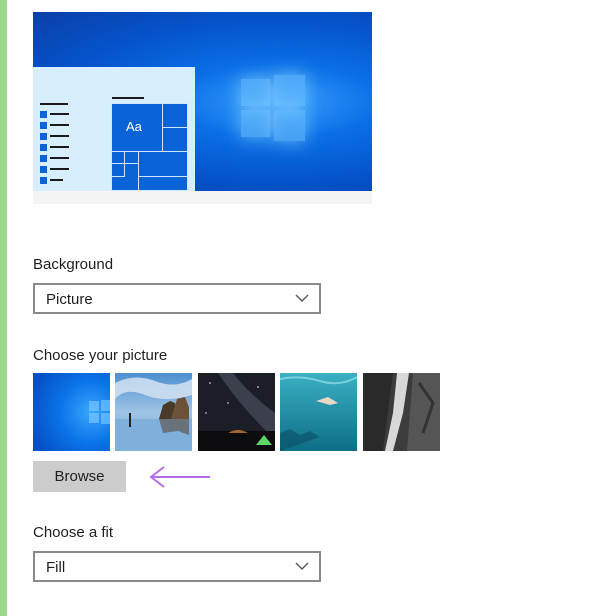  Describe the element at coordinates (56, 567) in the screenshot. I see `fit-dropdown-value: Fill` at that location.